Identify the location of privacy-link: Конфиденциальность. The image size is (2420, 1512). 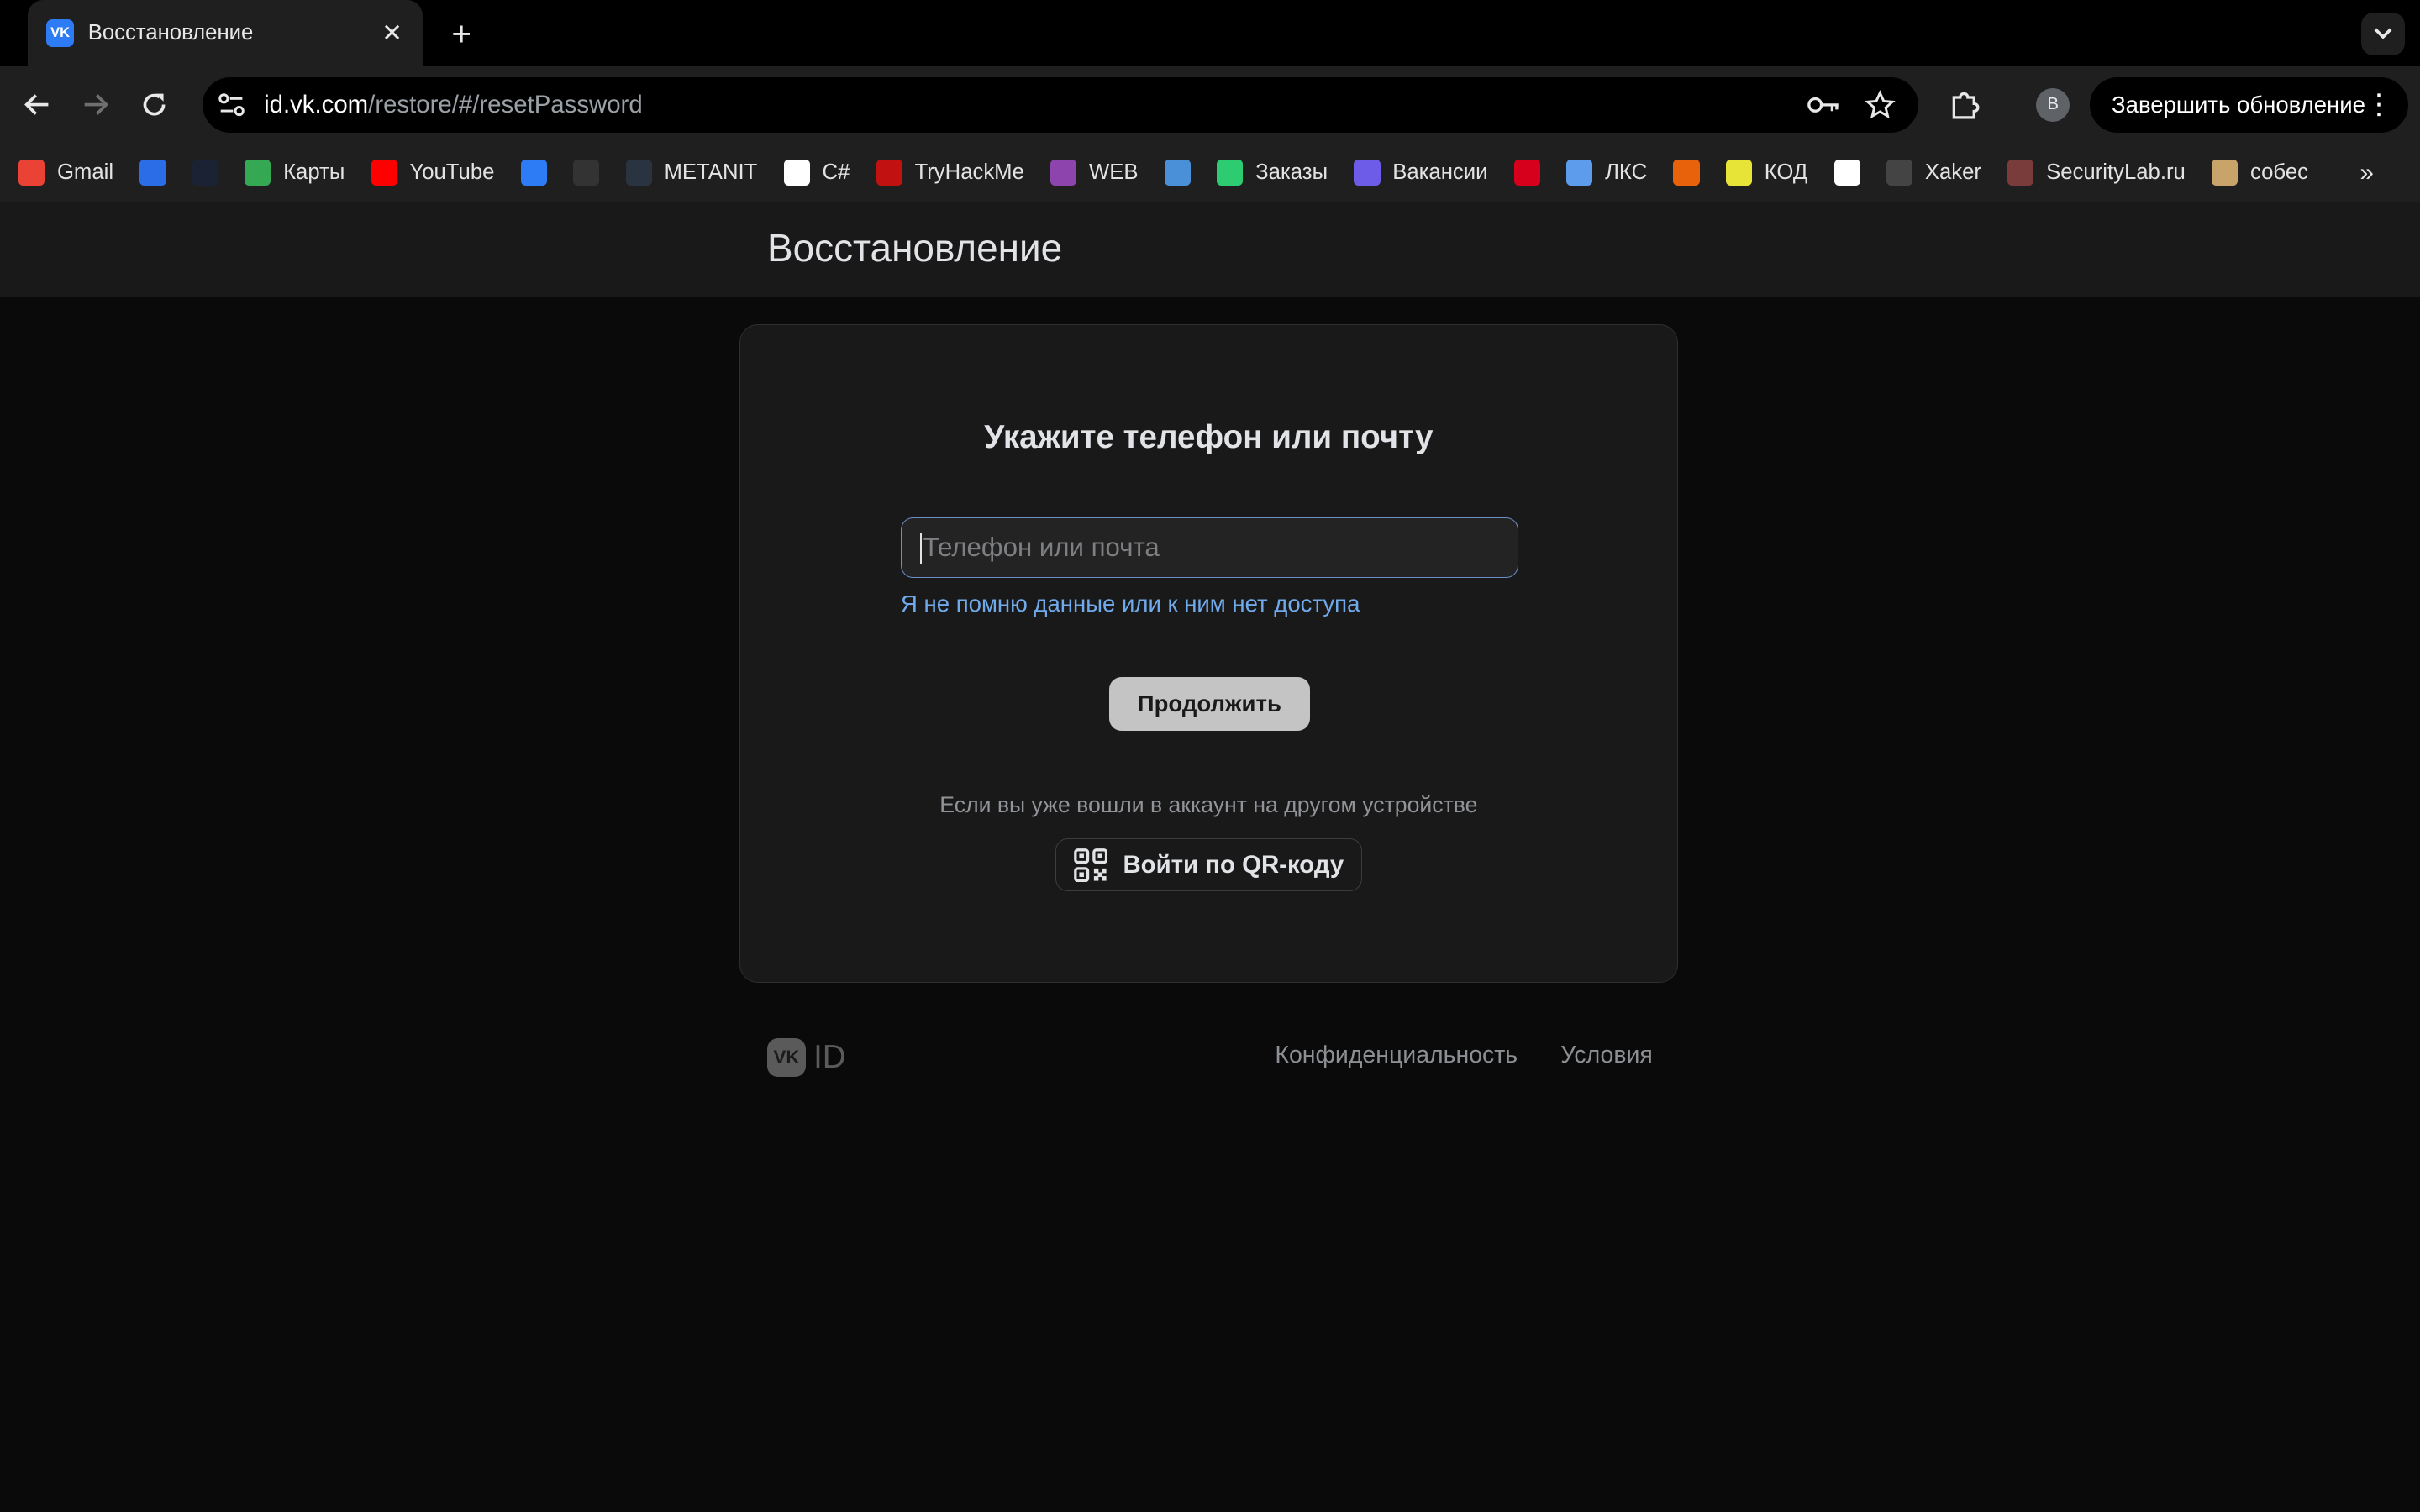
(1396, 1055).